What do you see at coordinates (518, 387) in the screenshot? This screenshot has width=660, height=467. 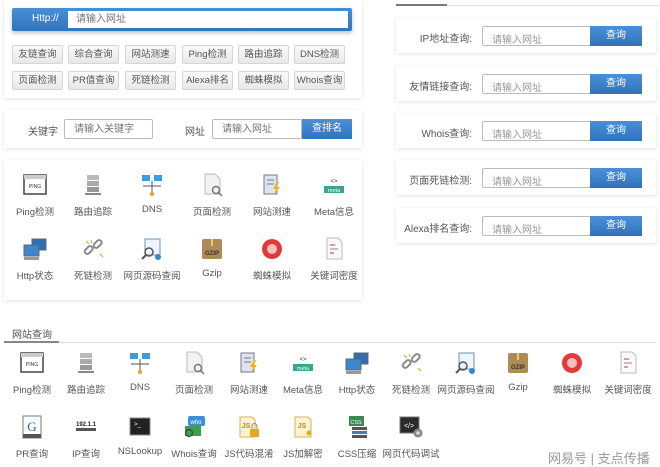 I see `tool-label: Gzip` at bounding box center [518, 387].